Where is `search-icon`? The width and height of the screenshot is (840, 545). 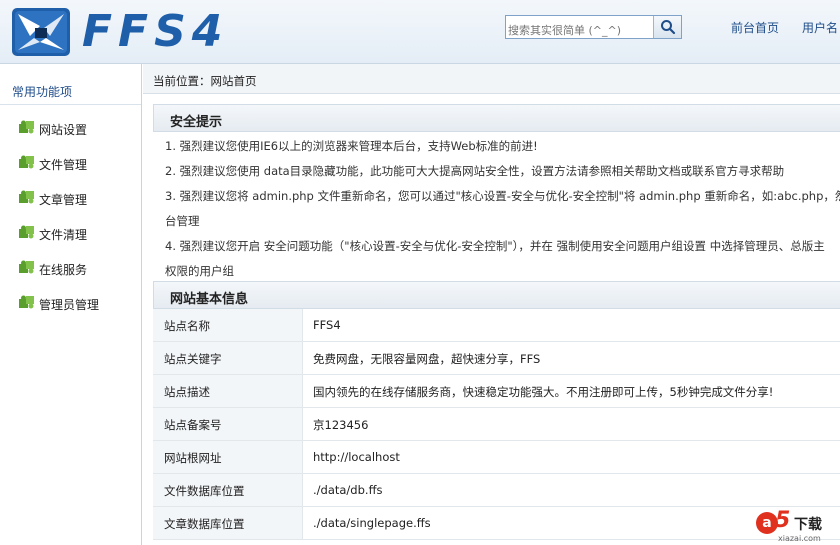 search-icon is located at coordinates (668, 27).